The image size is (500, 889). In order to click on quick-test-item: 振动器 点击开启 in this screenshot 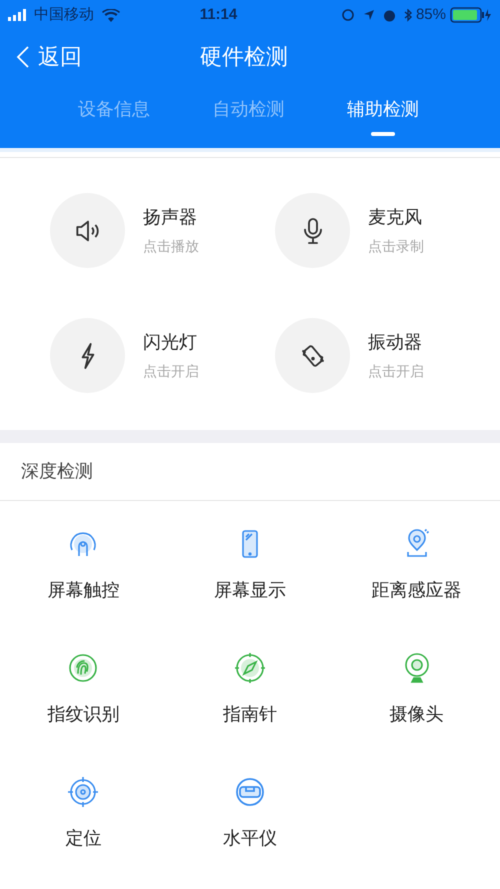, I will do `click(387, 355)`.